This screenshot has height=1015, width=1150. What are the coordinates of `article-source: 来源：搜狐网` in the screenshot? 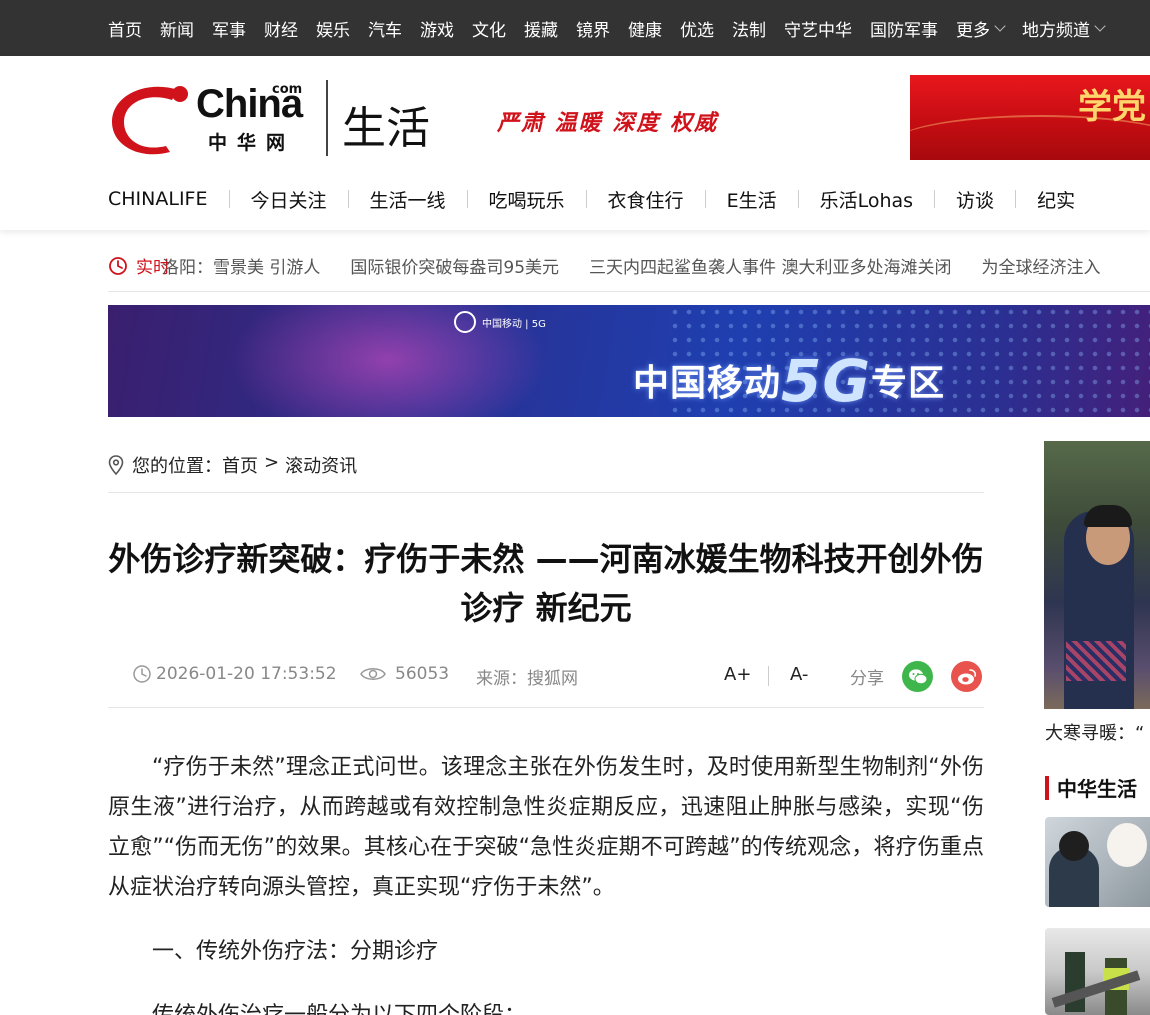 It's located at (527, 679).